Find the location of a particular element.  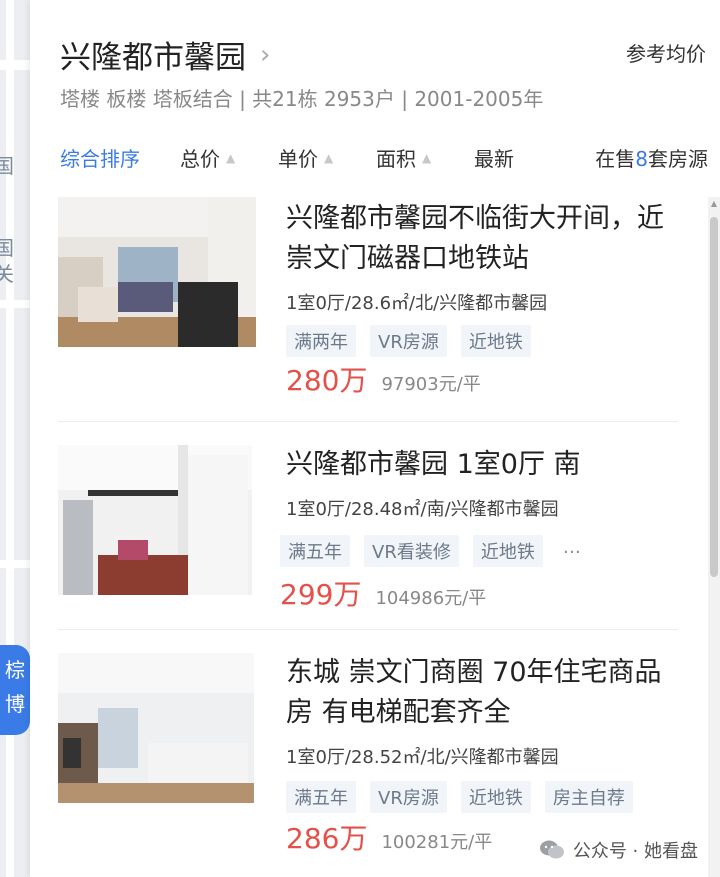

sort-label: 单价 is located at coordinates (298, 159).